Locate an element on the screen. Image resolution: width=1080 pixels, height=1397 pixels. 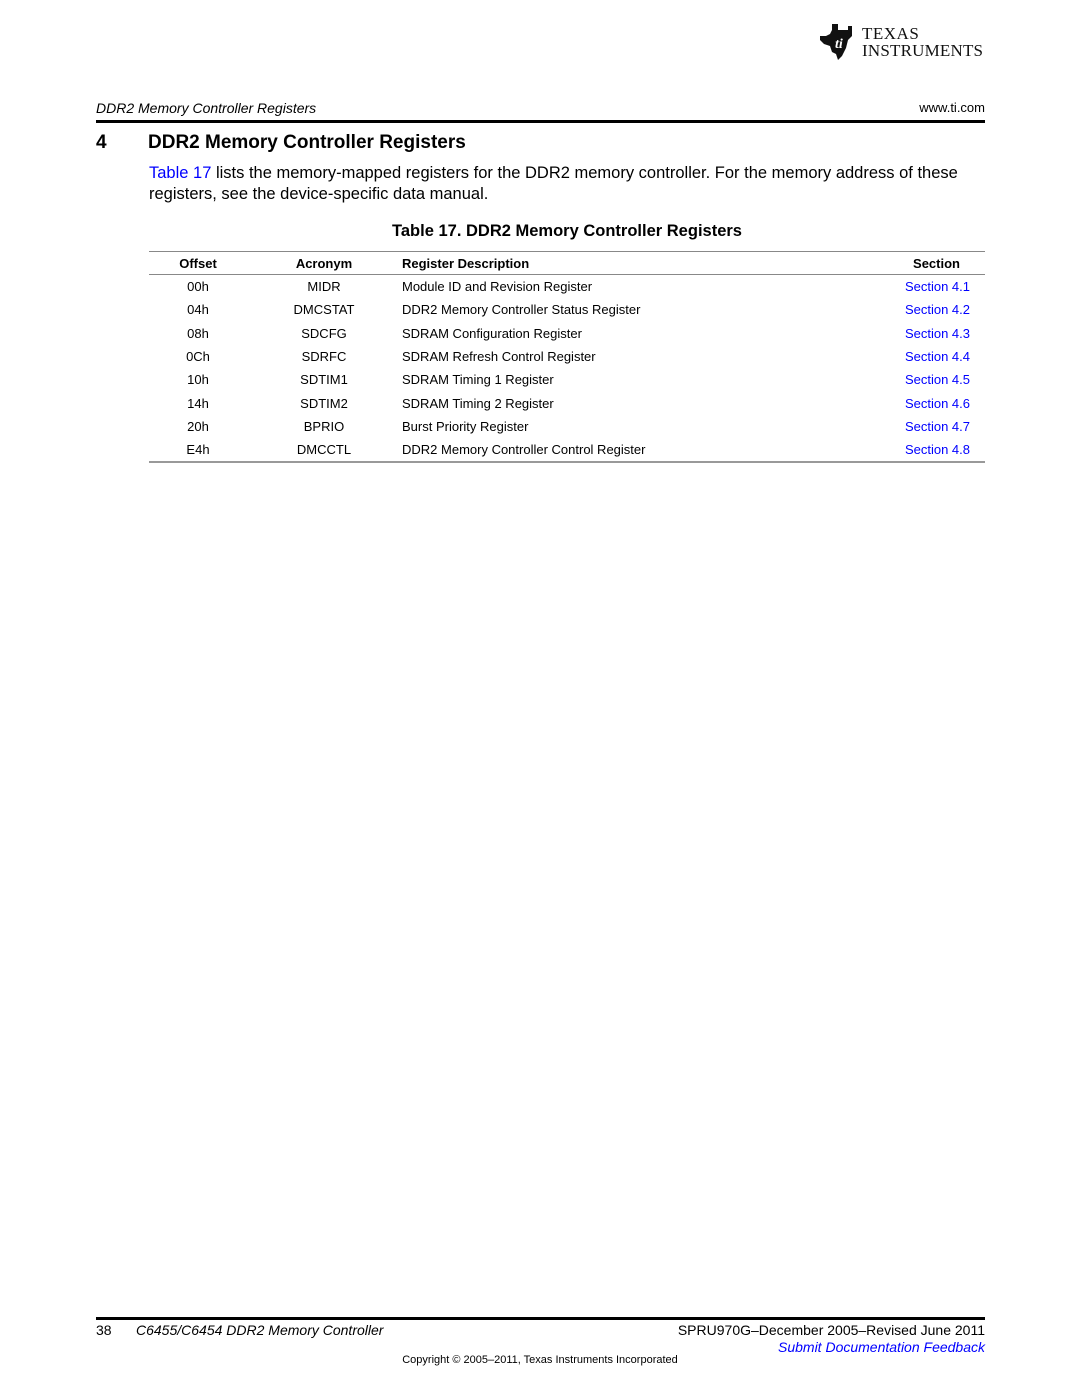
header-rule is located at coordinates (540, 121).